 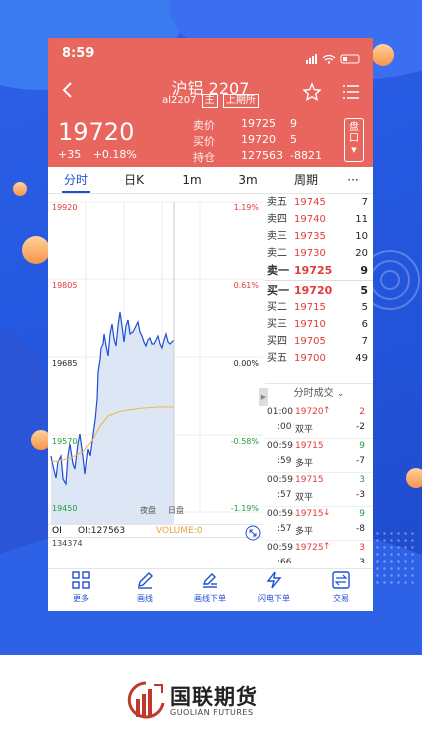 What do you see at coordinates (353, 180) in the screenshot?
I see `tab-5: ···` at bounding box center [353, 180].